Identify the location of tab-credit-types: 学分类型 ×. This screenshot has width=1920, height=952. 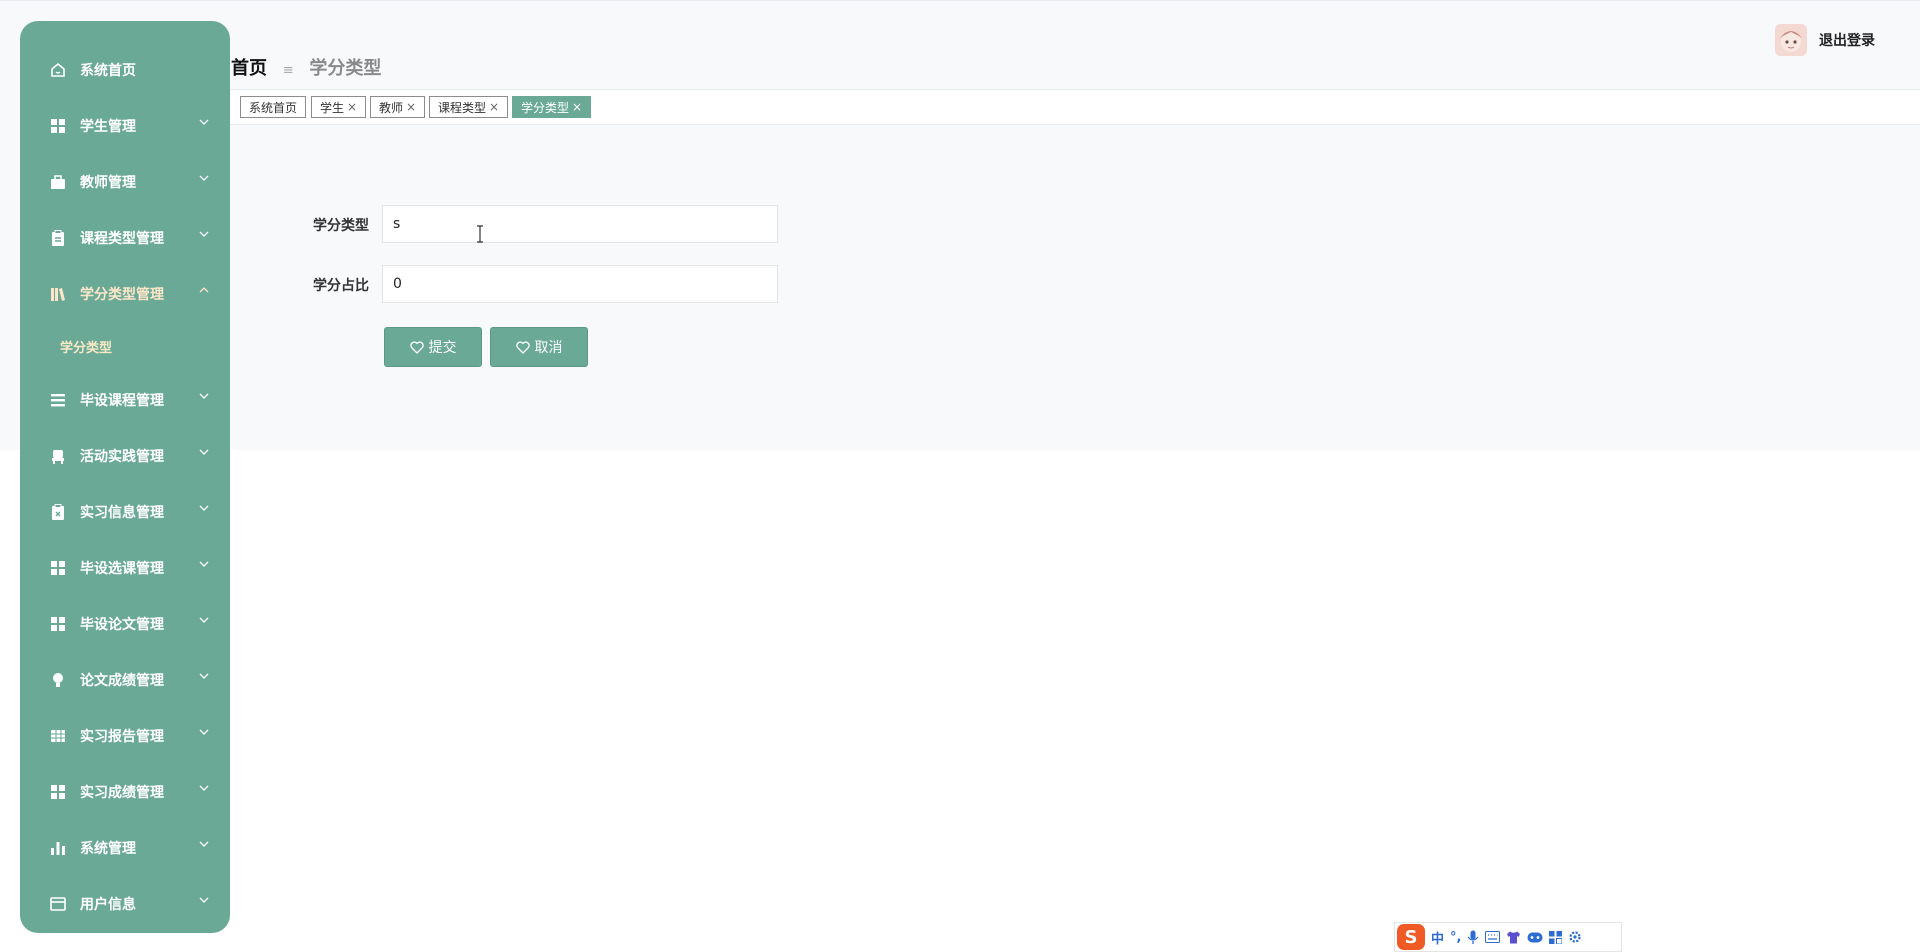
(552, 107).